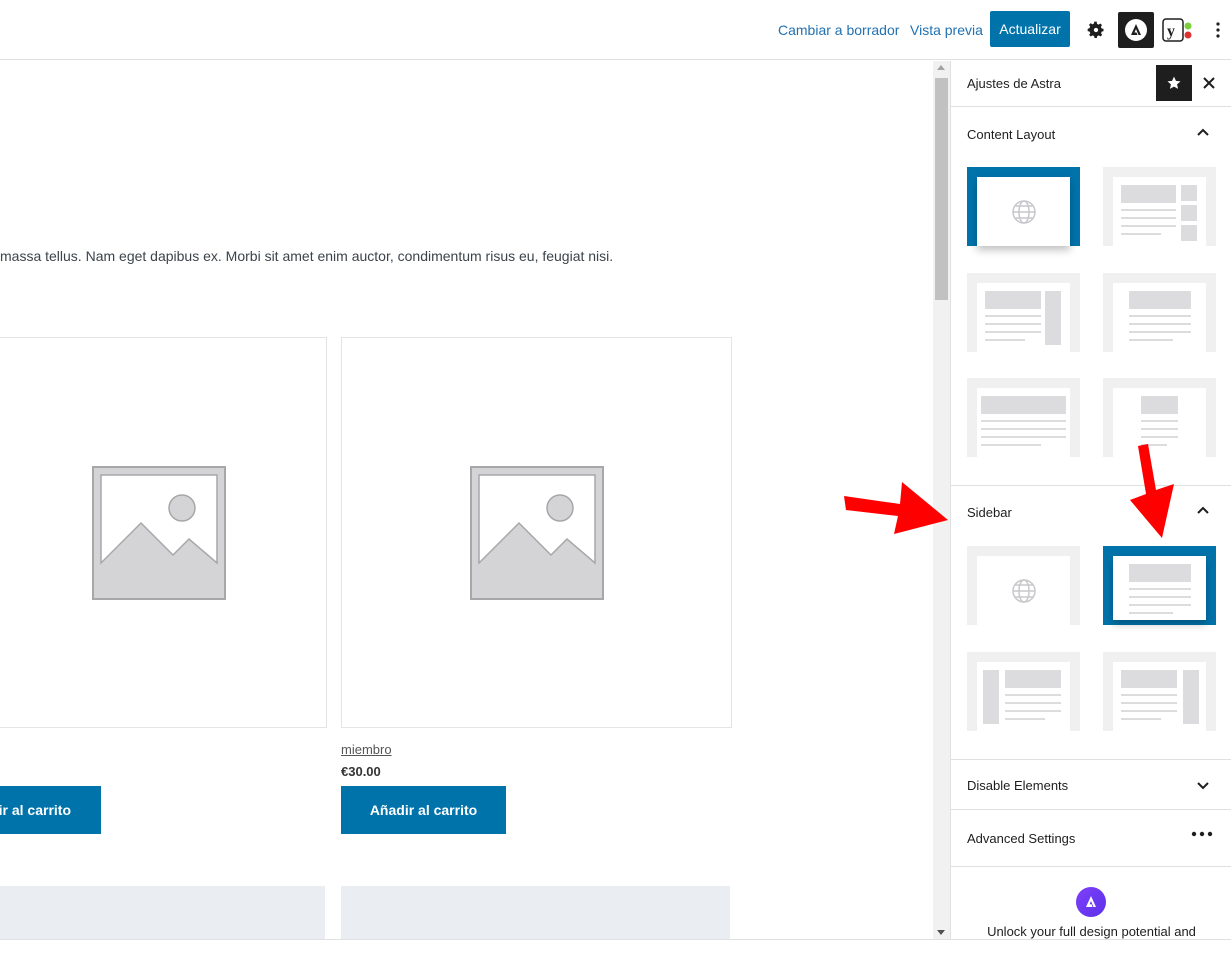 This screenshot has height=959, width=1231. I want to click on content-layout-option-default, so click(1023, 206).